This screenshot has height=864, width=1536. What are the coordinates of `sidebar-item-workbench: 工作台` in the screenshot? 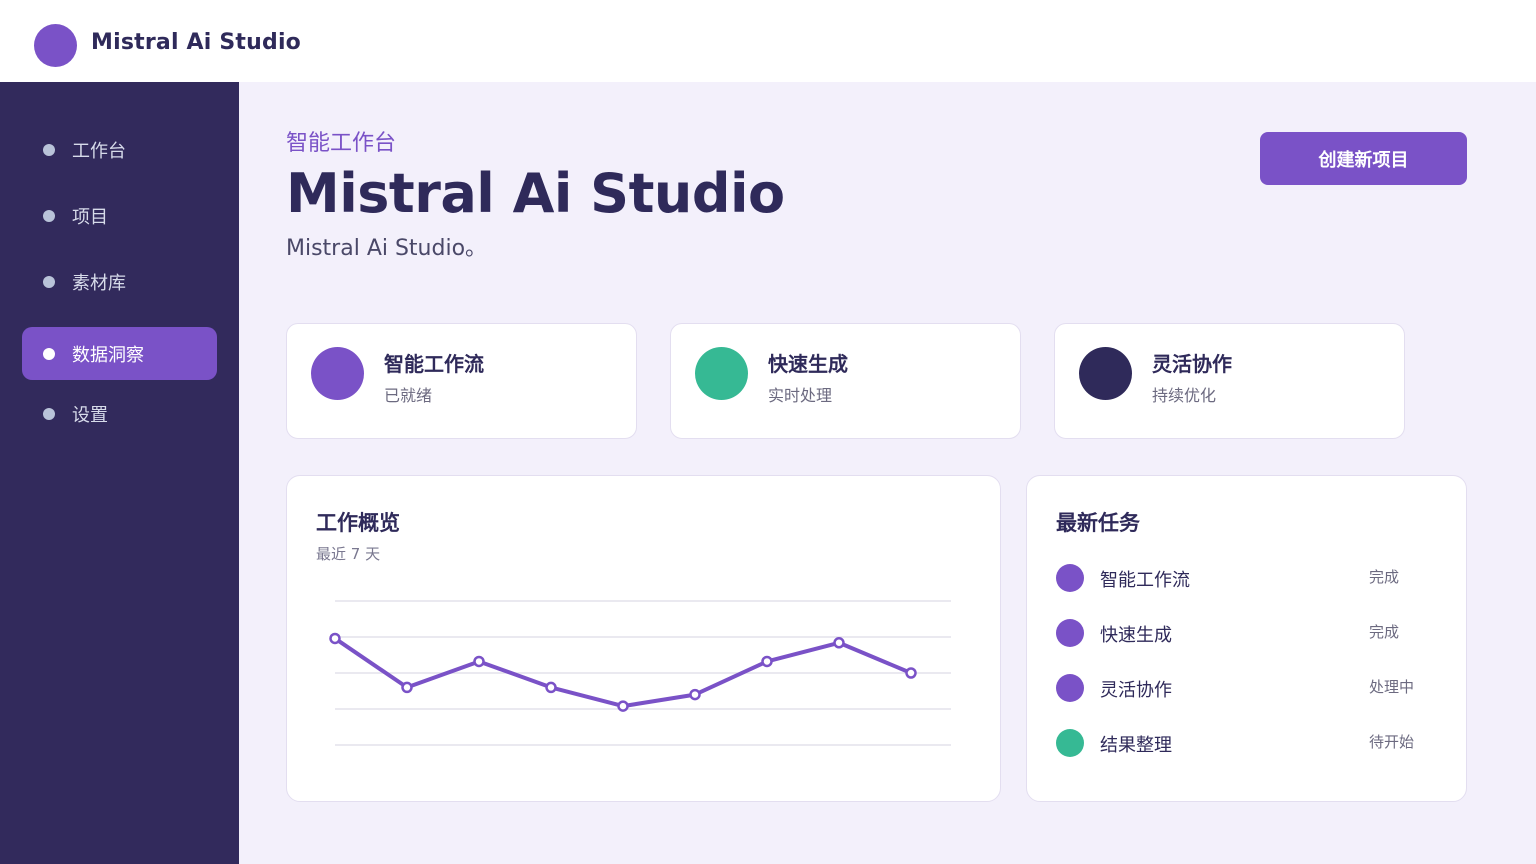 It's located at (119, 149).